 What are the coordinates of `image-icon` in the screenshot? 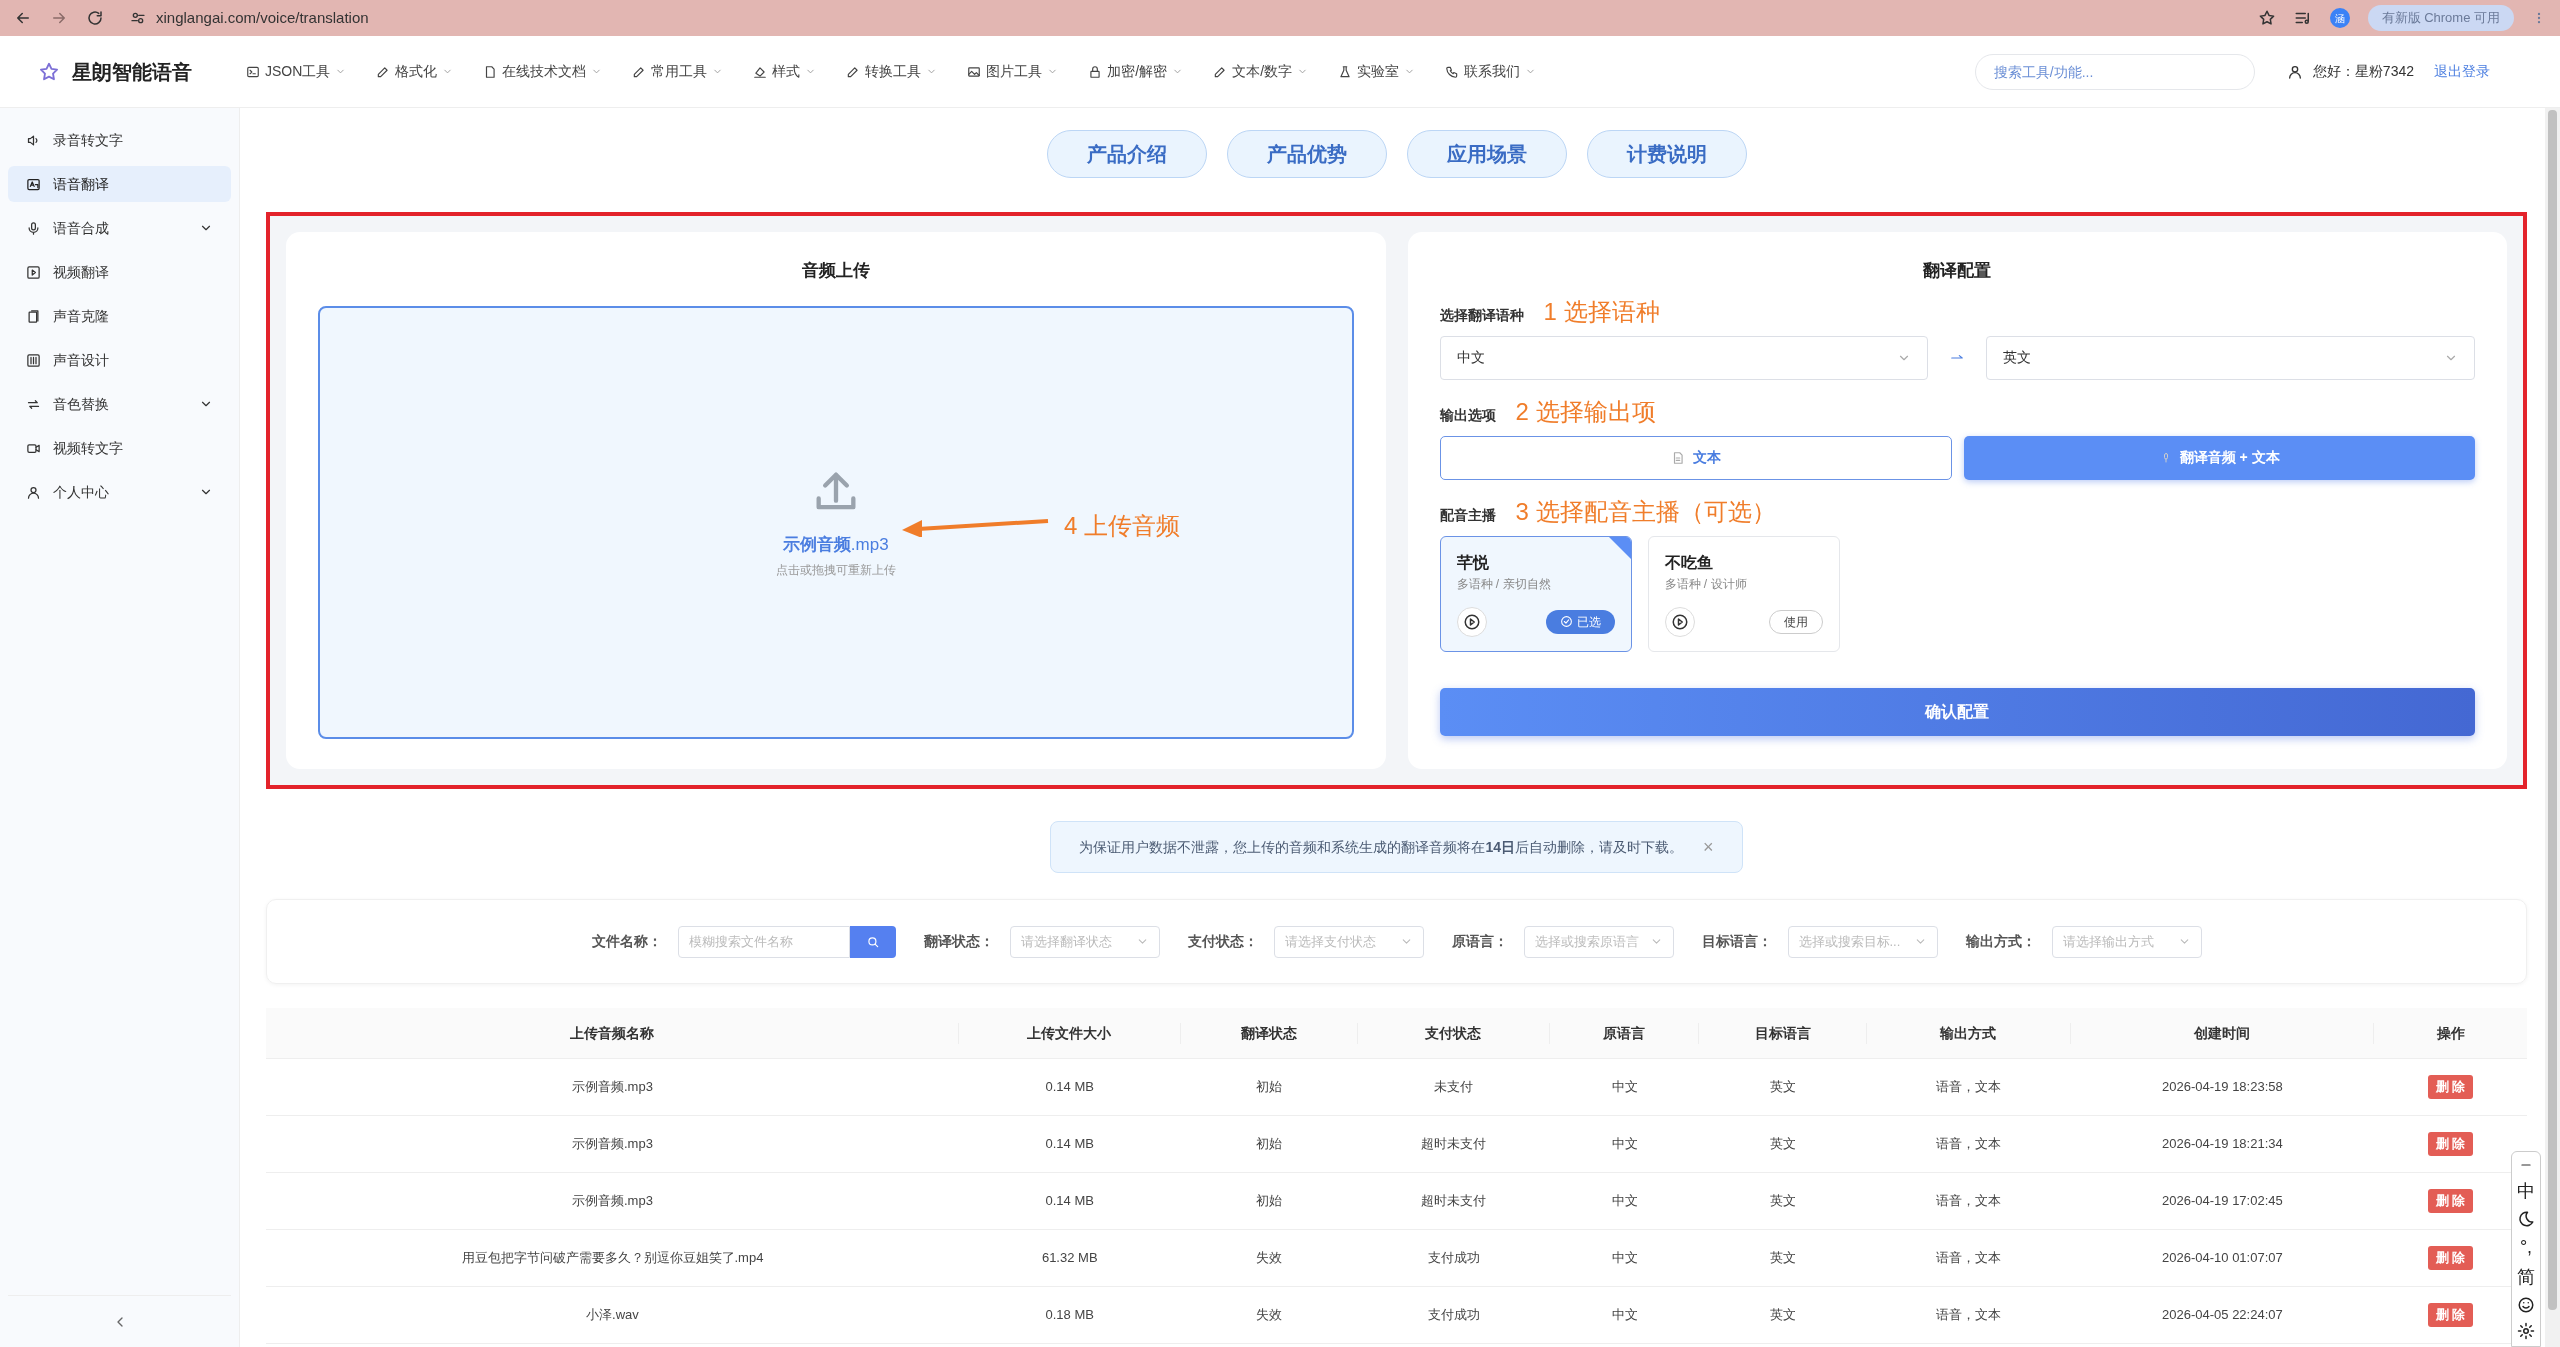 It's located at (974, 71).